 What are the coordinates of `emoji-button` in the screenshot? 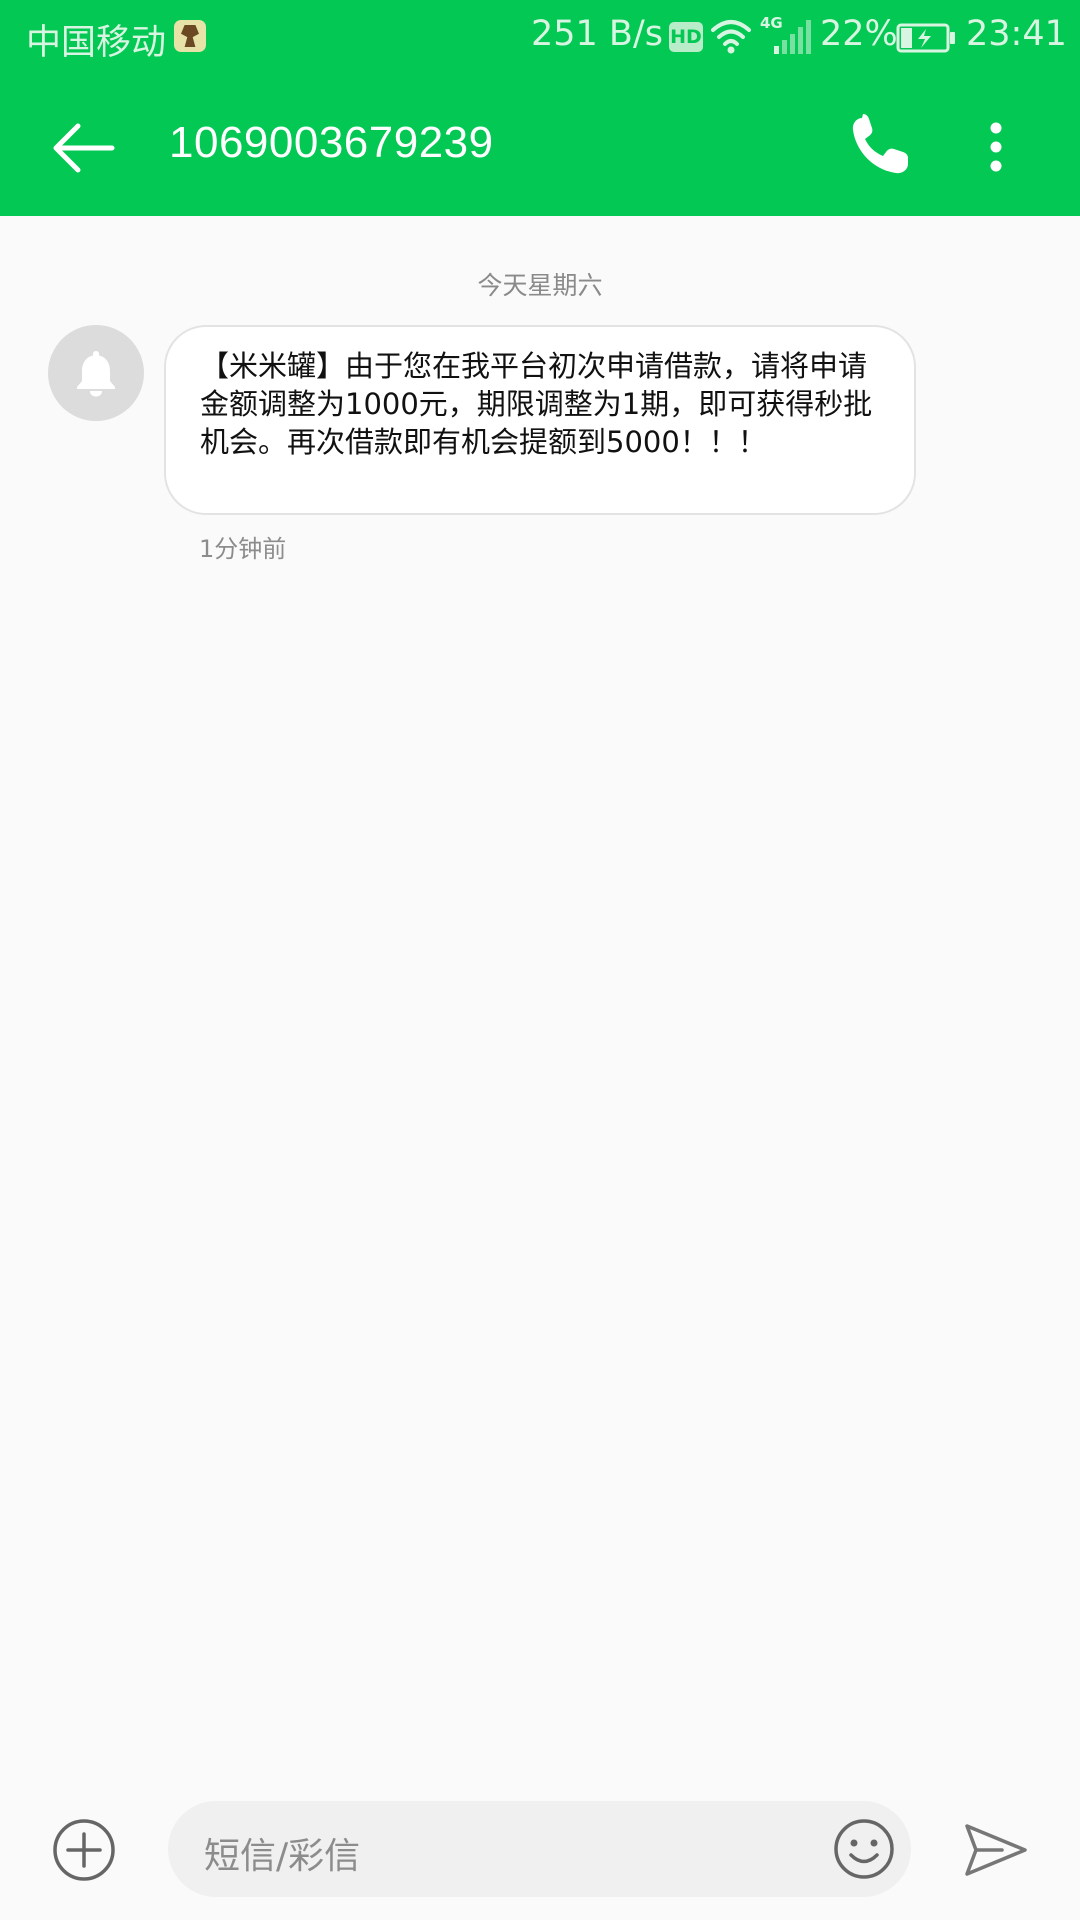 It's located at (864, 1849).